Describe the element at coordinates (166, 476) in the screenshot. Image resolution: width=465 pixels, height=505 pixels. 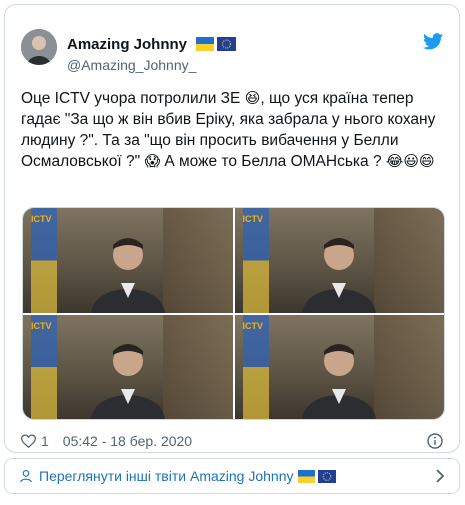
I see `view-more-label: Переглянути інші твіти Amazing Johnny` at that location.